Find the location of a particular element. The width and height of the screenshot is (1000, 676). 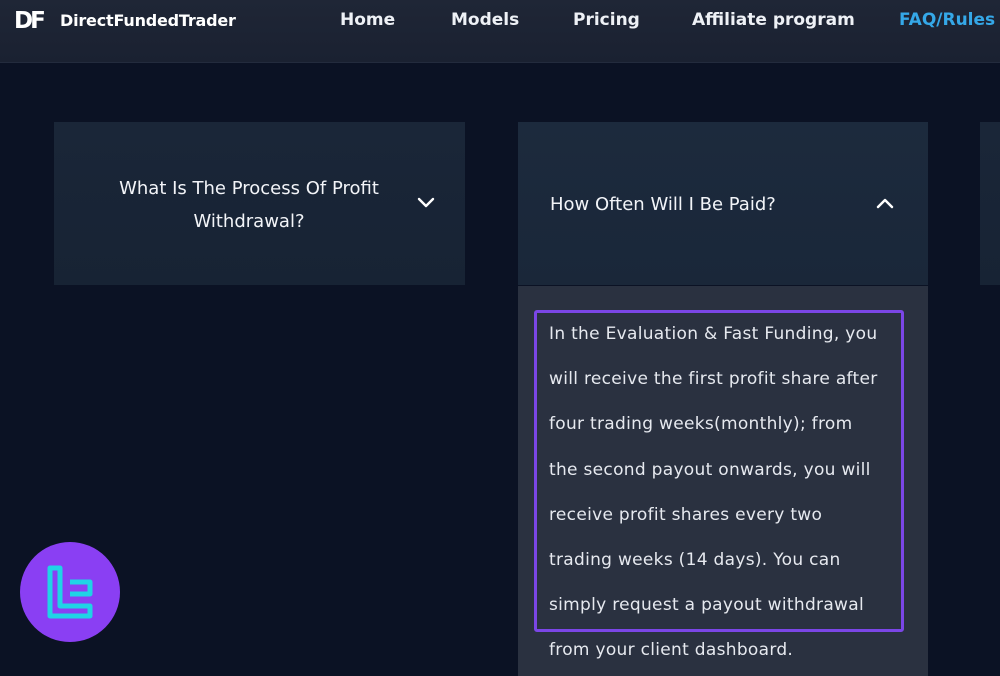

nav-item-affiliate-program: Affiliate program is located at coordinates (773, 20).